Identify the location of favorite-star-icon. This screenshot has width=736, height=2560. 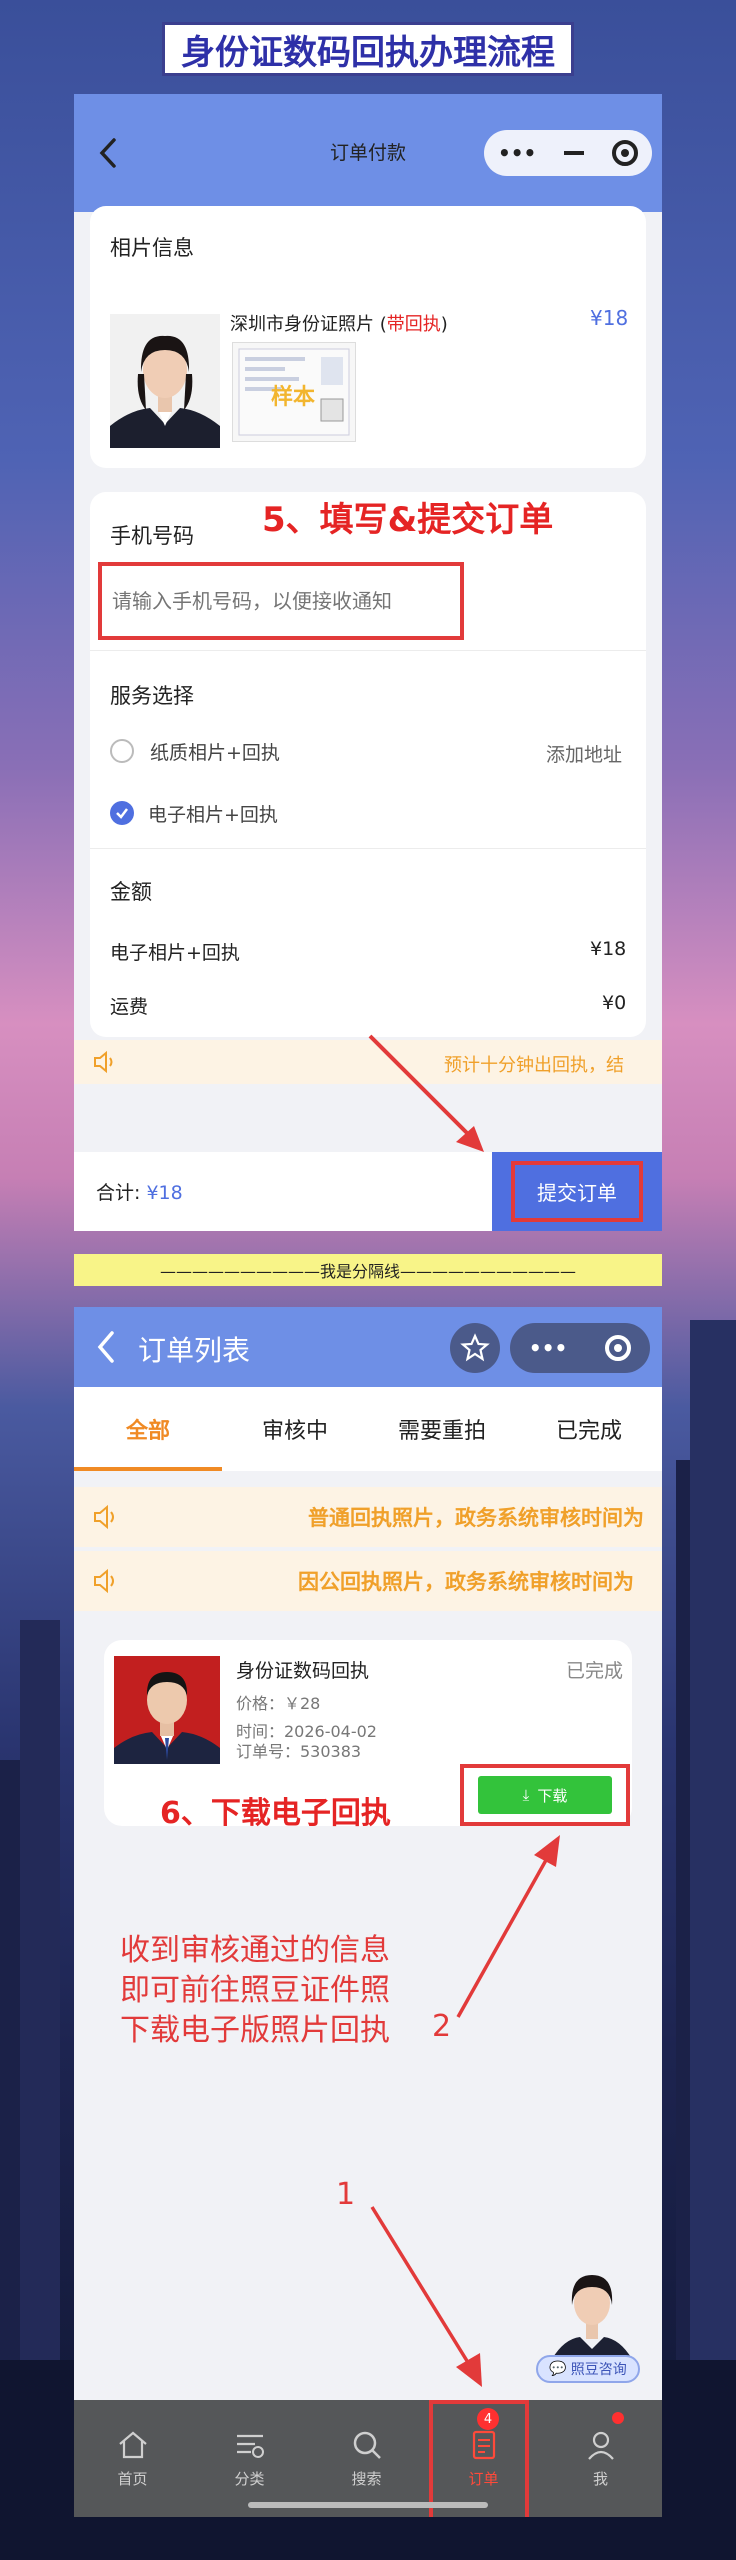
(475, 1348).